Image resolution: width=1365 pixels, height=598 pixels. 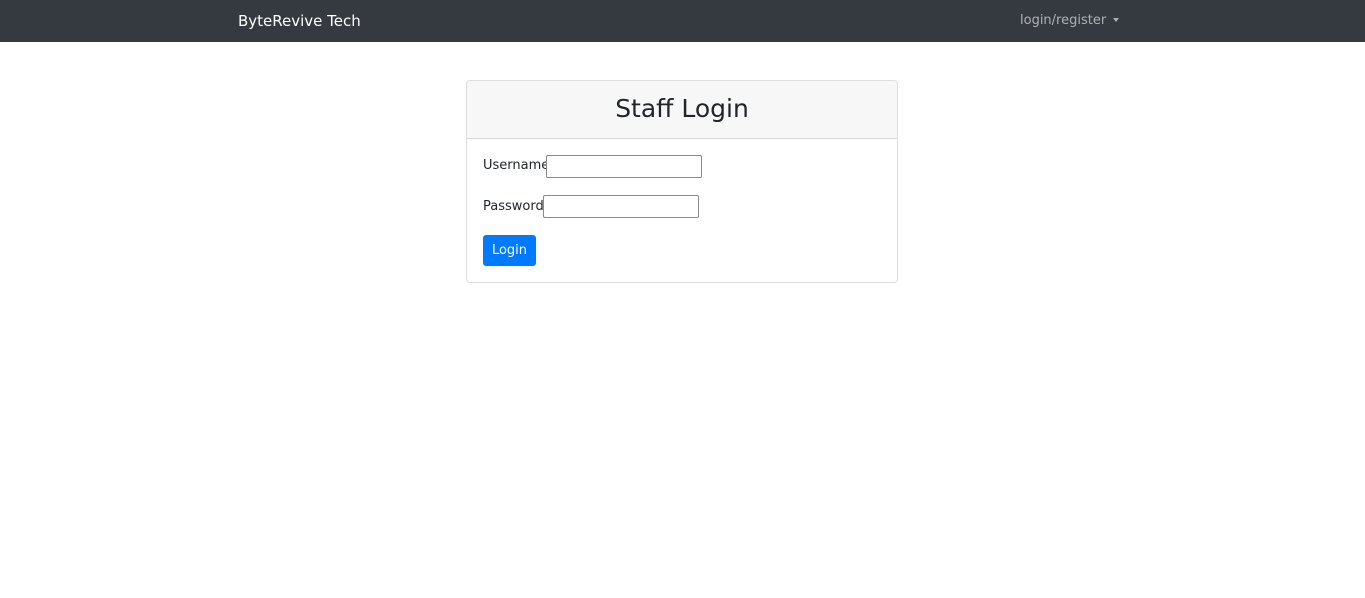 What do you see at coordinates (509, 250) in the screenshot?
I see `login-button: Login` at bounding box center [509, 250].